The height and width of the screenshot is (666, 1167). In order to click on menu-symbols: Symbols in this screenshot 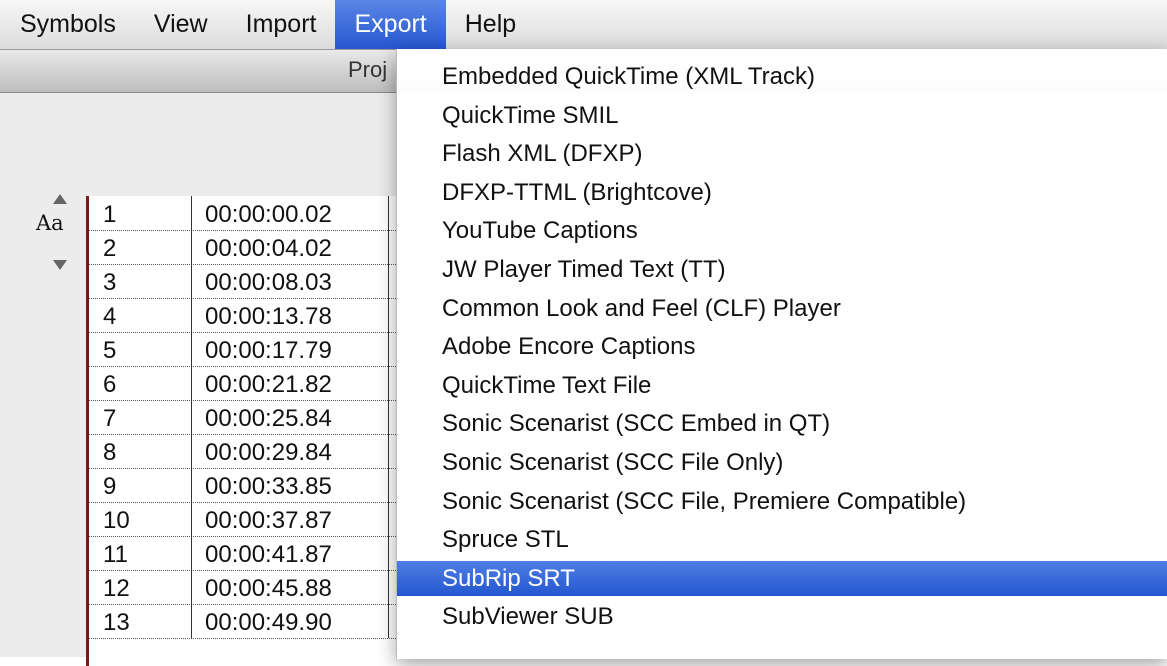, I will do `click(67, 24)`.